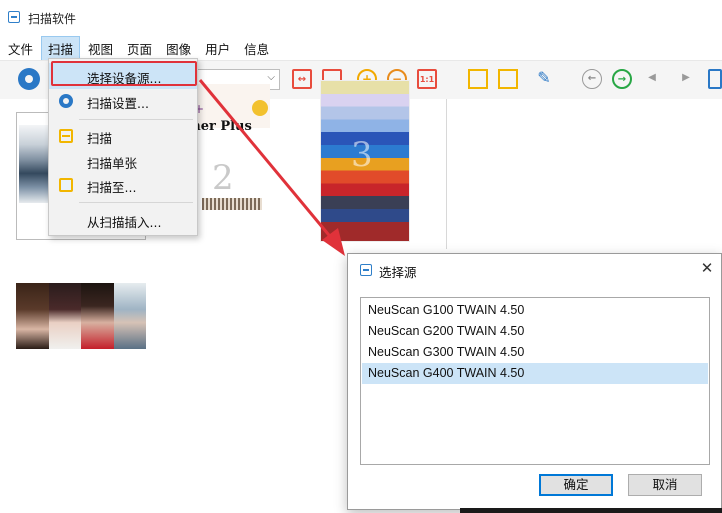  What do you see at coordinates (446, 331) in the screenshot?
I see `source-name: NeuScan G200 TWAIN 4.50` at bounding box center [446, 331].